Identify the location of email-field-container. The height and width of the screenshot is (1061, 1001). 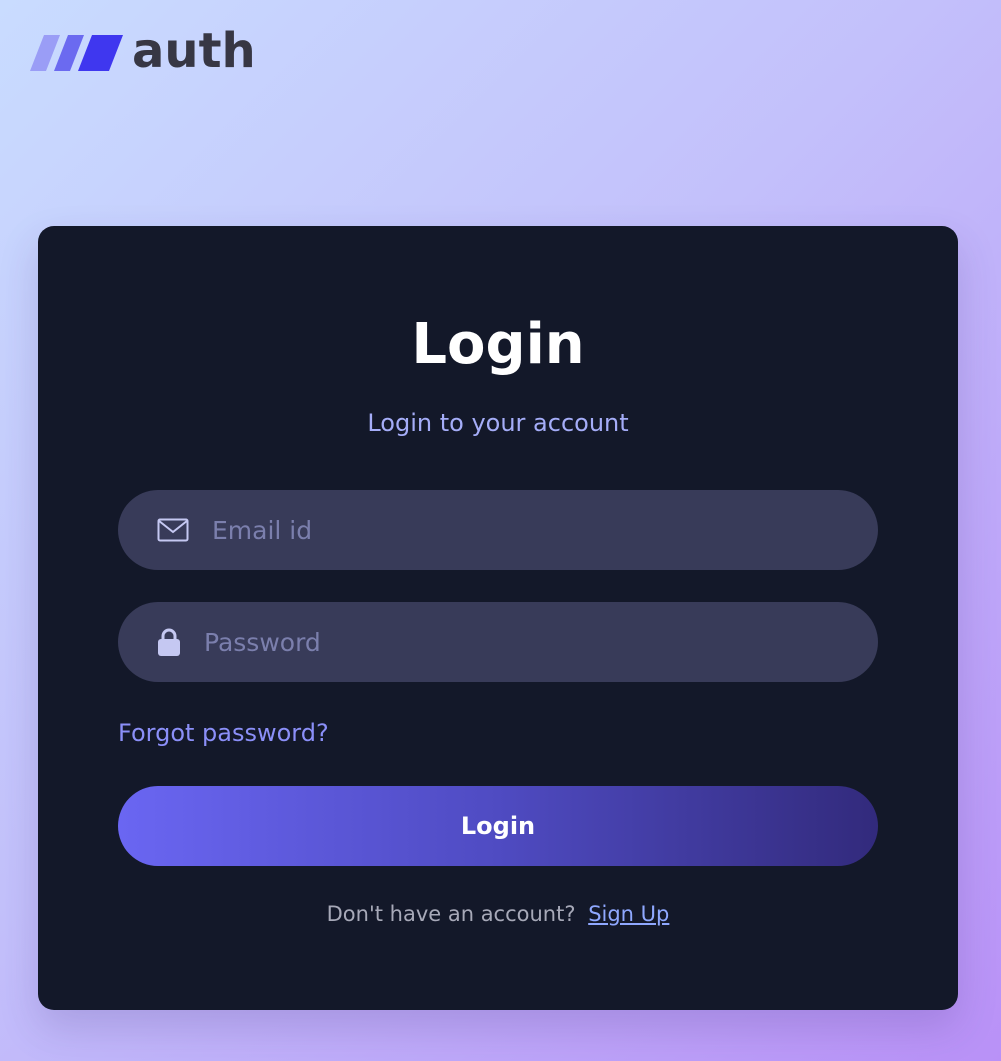
(498, 530).